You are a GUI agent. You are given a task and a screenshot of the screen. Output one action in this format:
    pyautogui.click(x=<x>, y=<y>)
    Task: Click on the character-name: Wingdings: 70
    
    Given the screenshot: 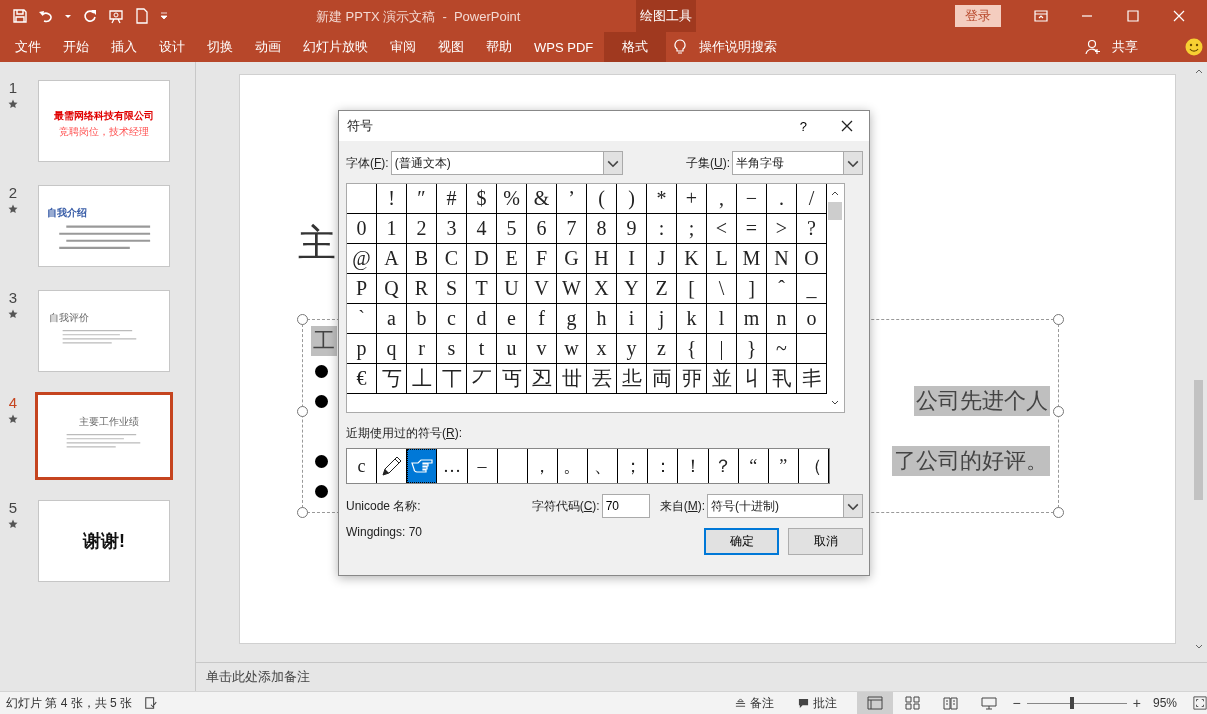 What is the action you would take?
    pyautogui.click(x=384, y=532)
    